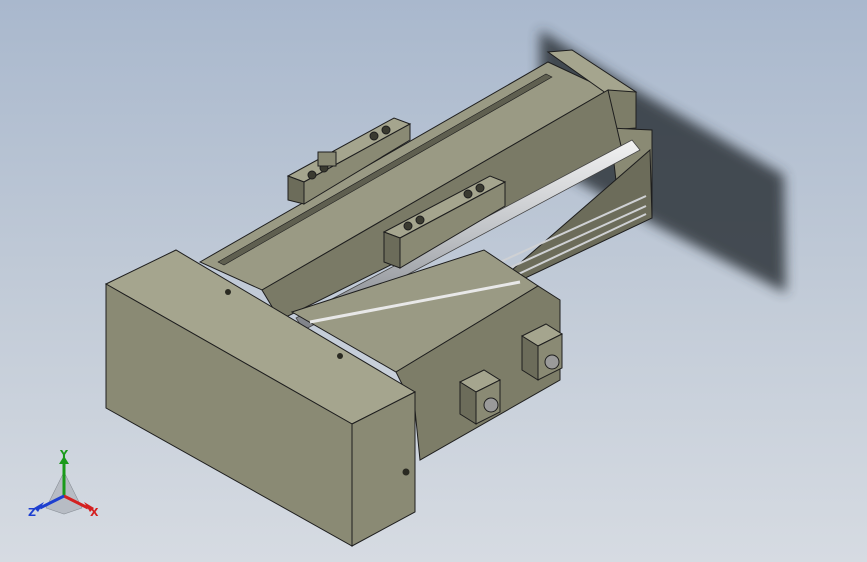  What do you see at coordinates (327, 159) in the screenshot?
I see `rear-clip` at bounding box center [327, 159].